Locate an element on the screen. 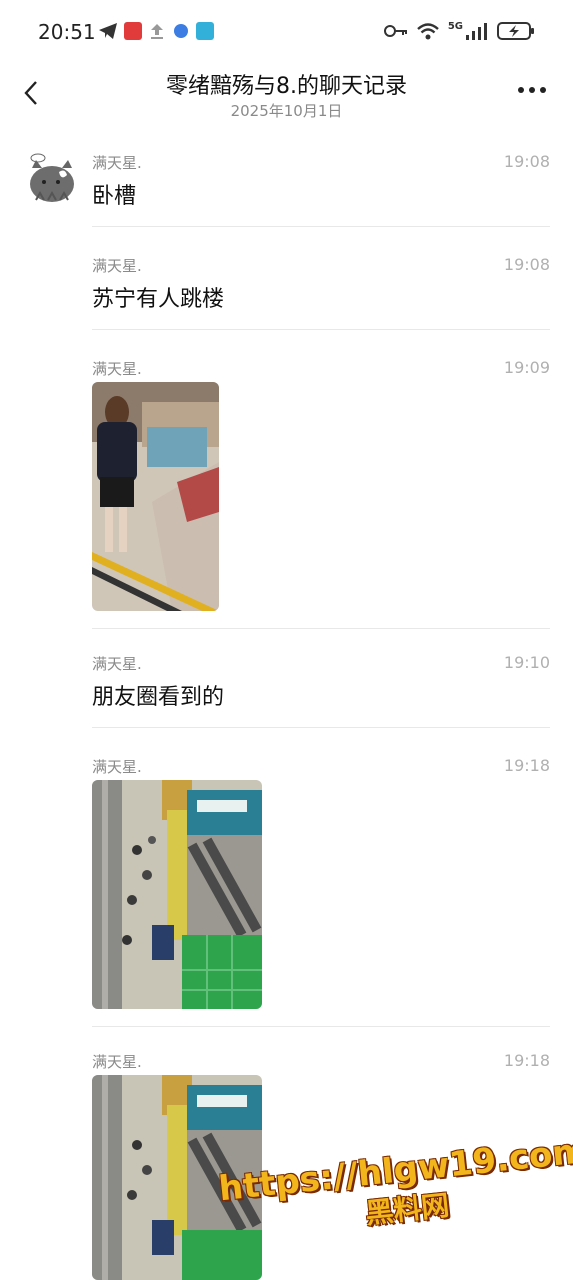 This screenshot has width=573, height=1280. status-right-icons: 5G is located at coordinates (459, 30).